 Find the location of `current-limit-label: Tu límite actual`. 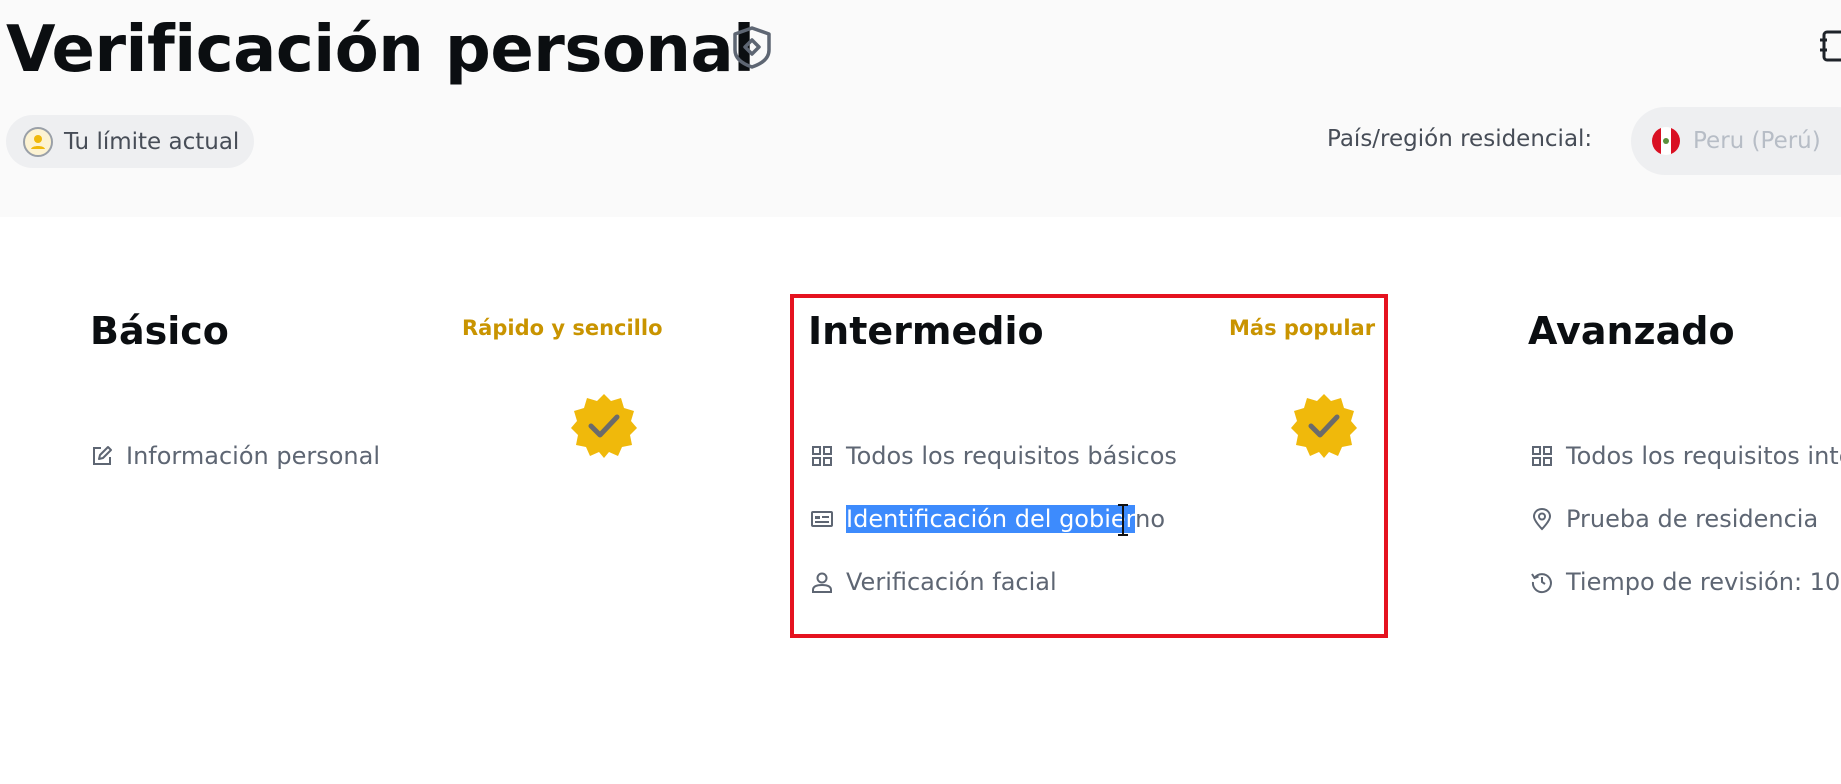

current-limit-label: Tu límite actual is located at coordinates (152, 141).